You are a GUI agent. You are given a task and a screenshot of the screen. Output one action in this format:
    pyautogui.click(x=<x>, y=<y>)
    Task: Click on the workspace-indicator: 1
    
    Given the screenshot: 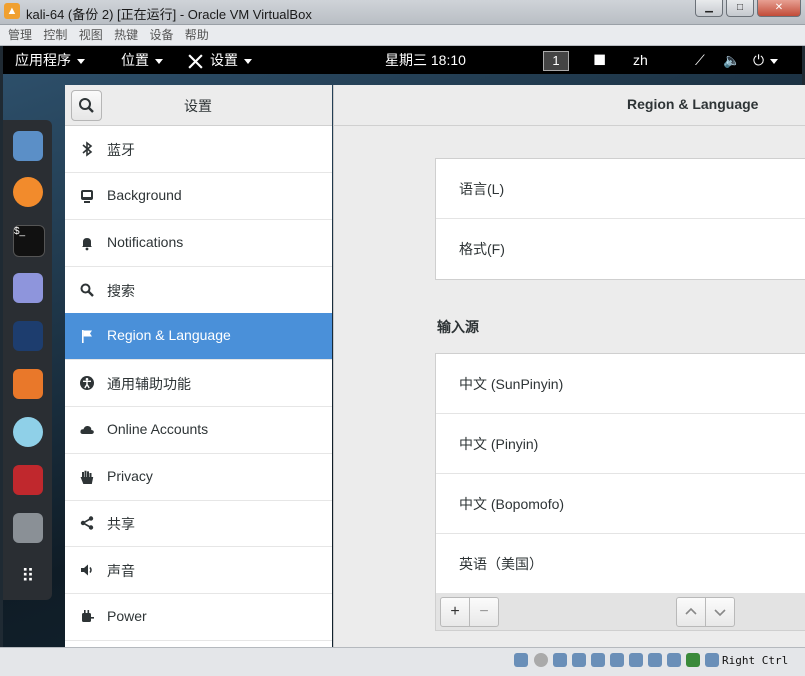 What is the action you would take?
    pyautogui.click(x=556, y=61)
    